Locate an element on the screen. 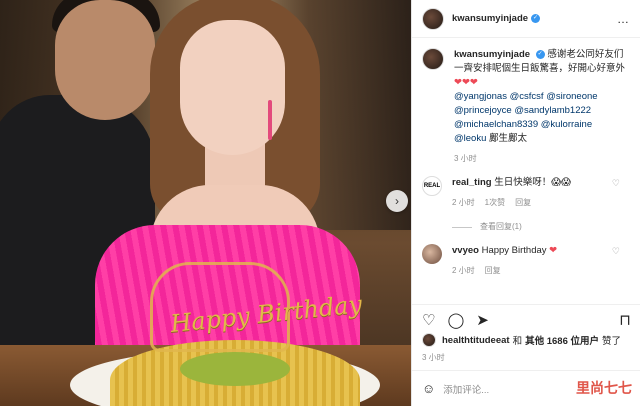 The width and height of the screenshot is (640, 406). liker-avatar is located at coordinates (429, 340).